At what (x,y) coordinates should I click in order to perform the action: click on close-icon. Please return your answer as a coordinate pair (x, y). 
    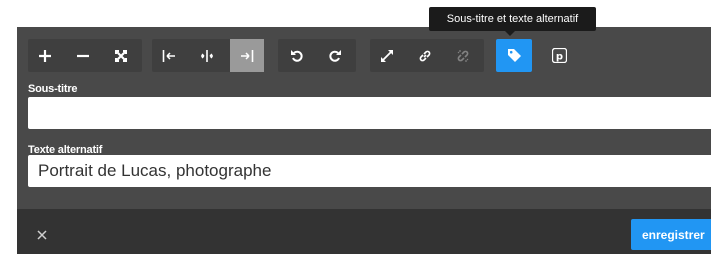
    Looking at the image, I should click on (42, 235).